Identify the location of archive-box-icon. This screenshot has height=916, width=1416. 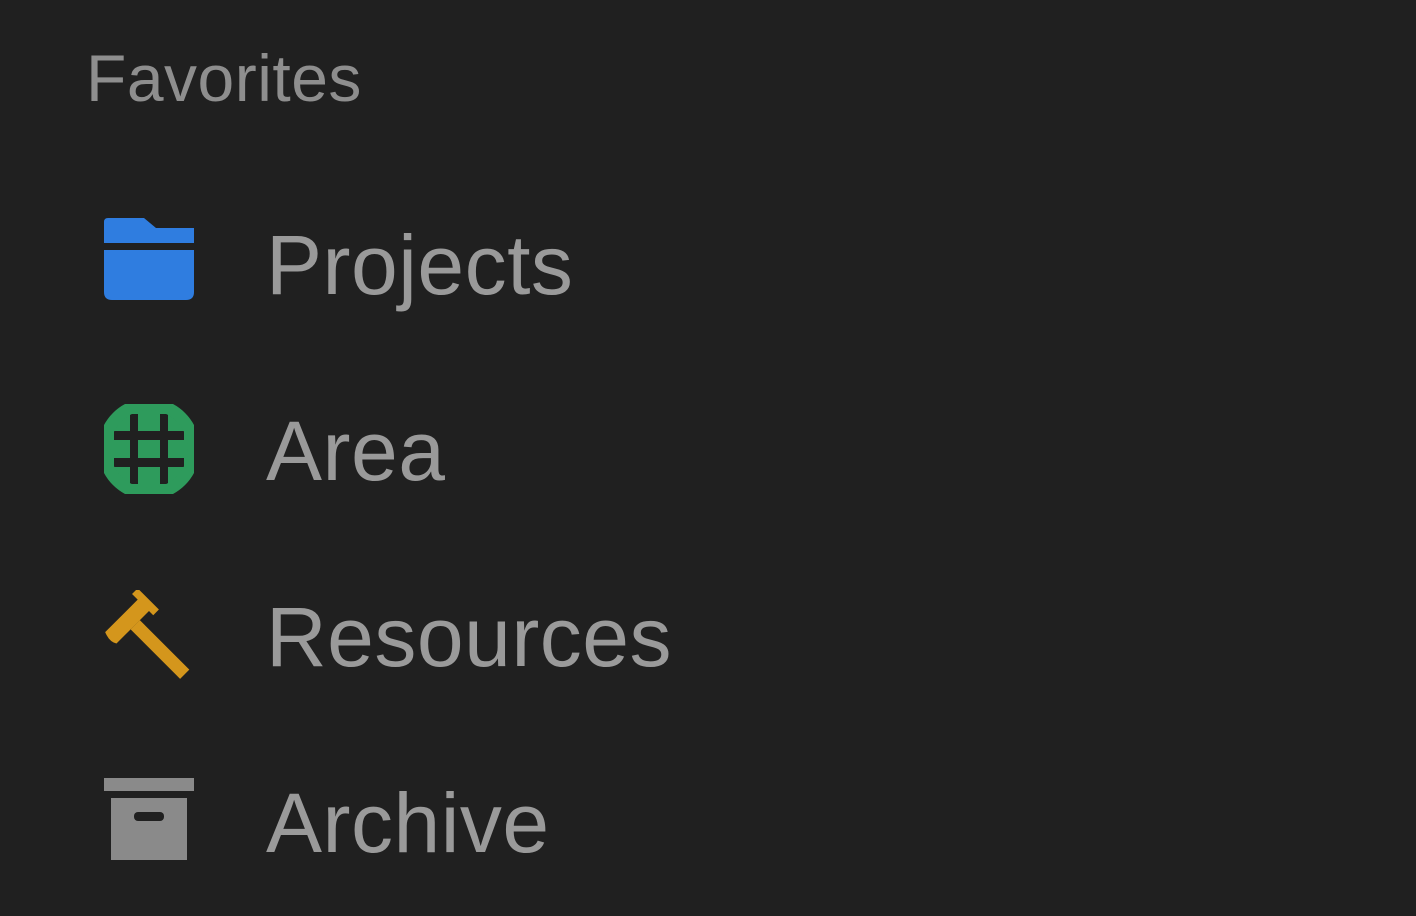
(149, 821).